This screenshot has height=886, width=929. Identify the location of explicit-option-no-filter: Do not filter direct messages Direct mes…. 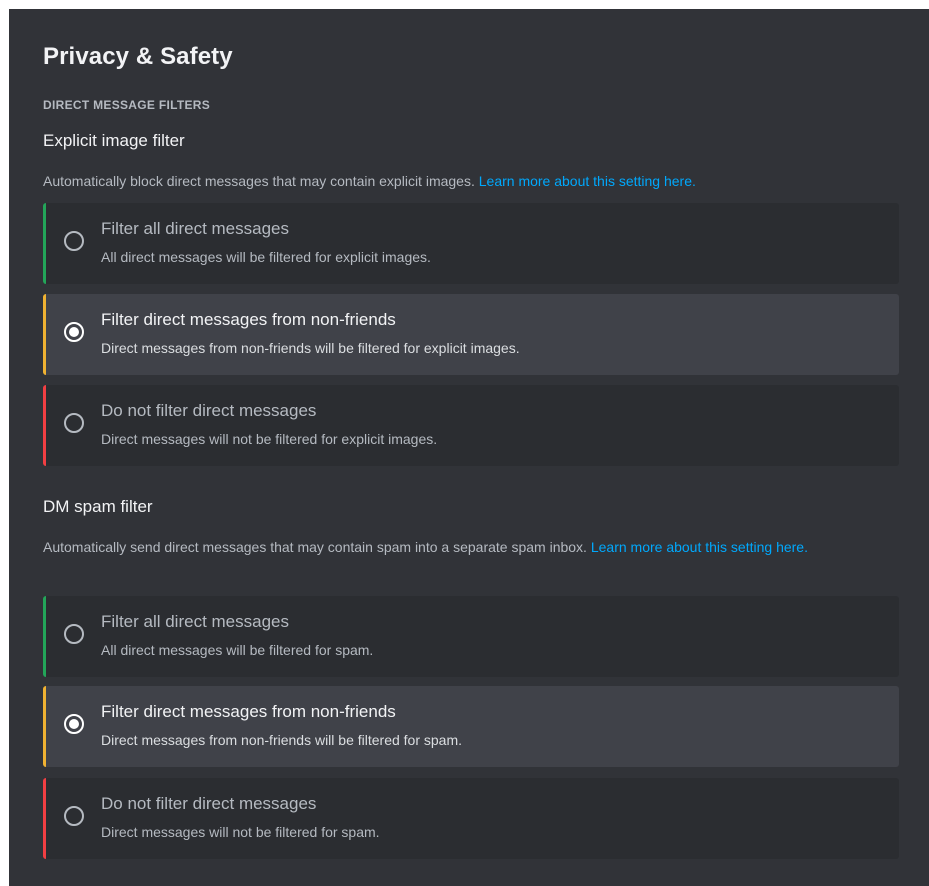
(471, 425).